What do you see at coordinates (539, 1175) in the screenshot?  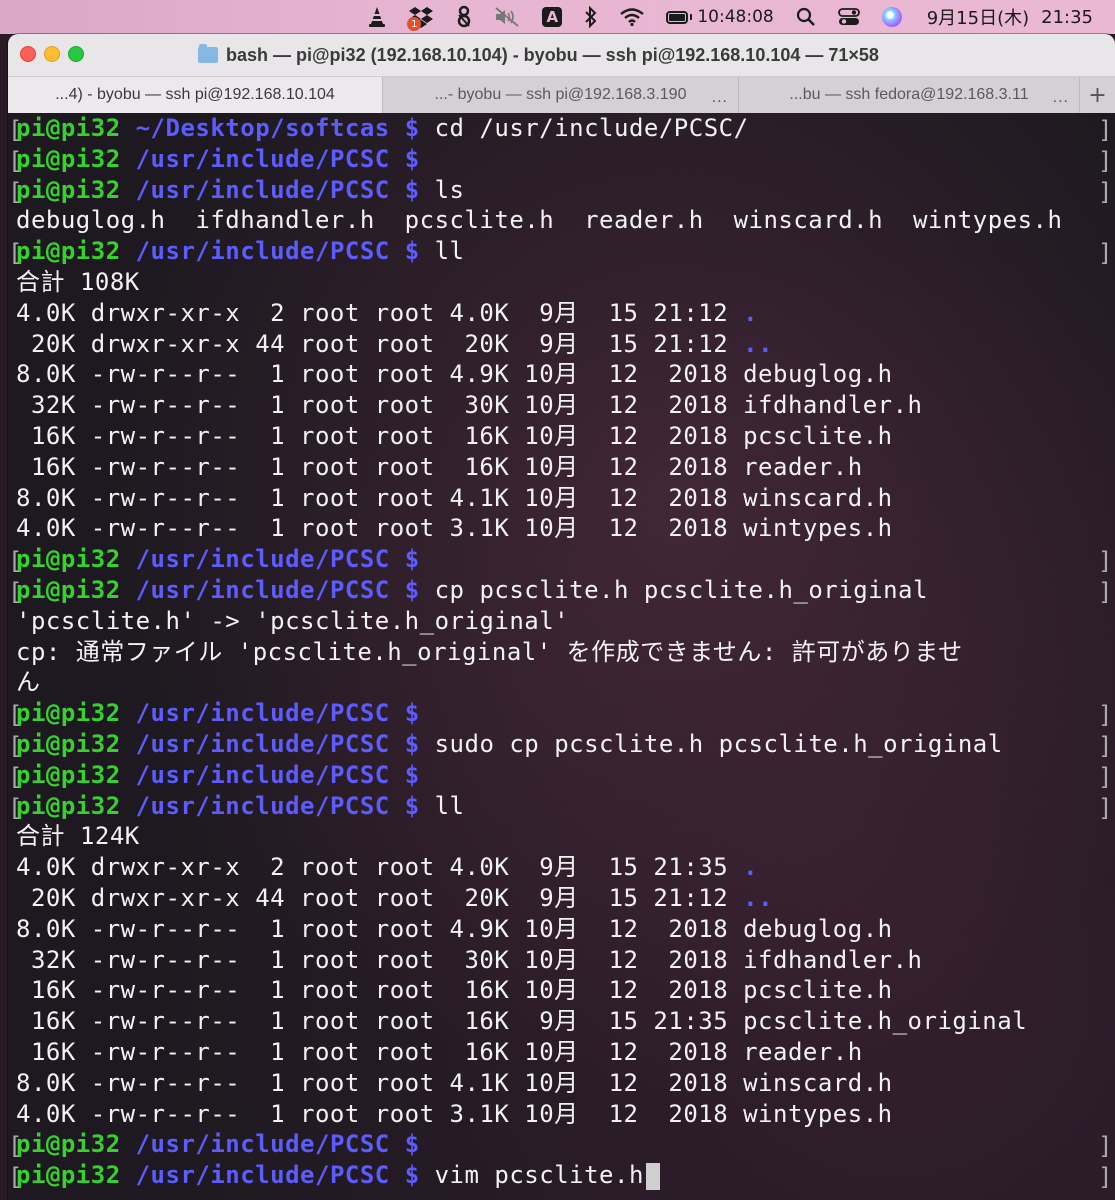 I see `command-text: vim pcsclite.h` at bounding box center [539, 1175].